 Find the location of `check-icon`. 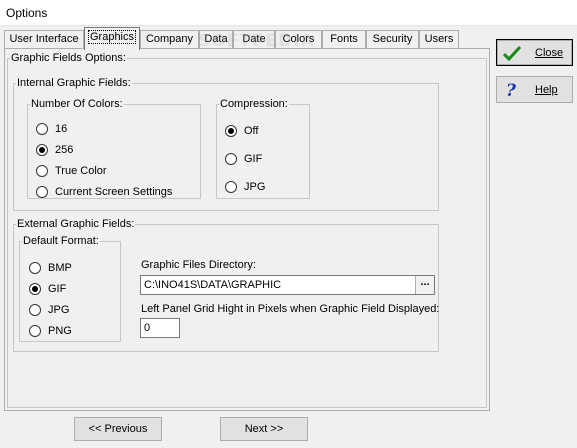

check-icon is located at coordinates (512, 53).